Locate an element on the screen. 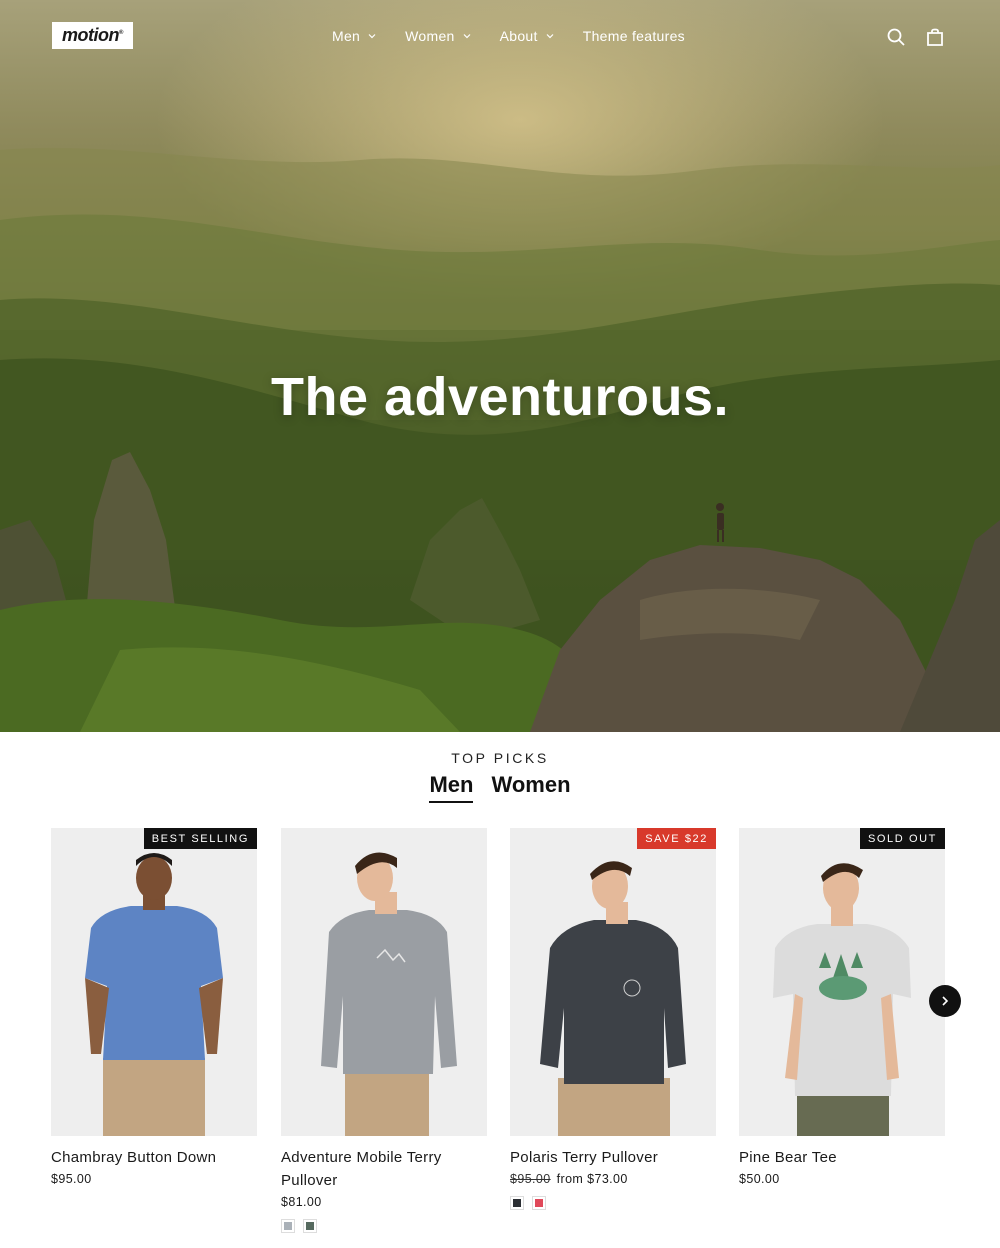 Image resolution: width=1000 pixels, height=1248 pixels. product-card: Adventure Mobile Terry Pullover $81.00 is located at coordinates (384, 1030).